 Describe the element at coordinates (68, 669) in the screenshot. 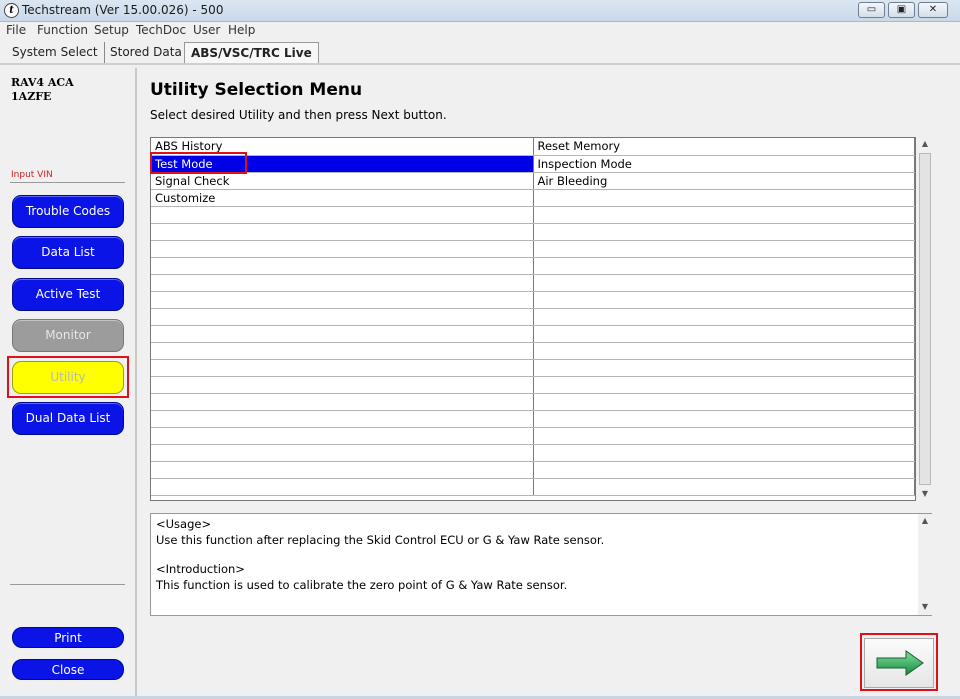

I see `close-button: Close` at that location.